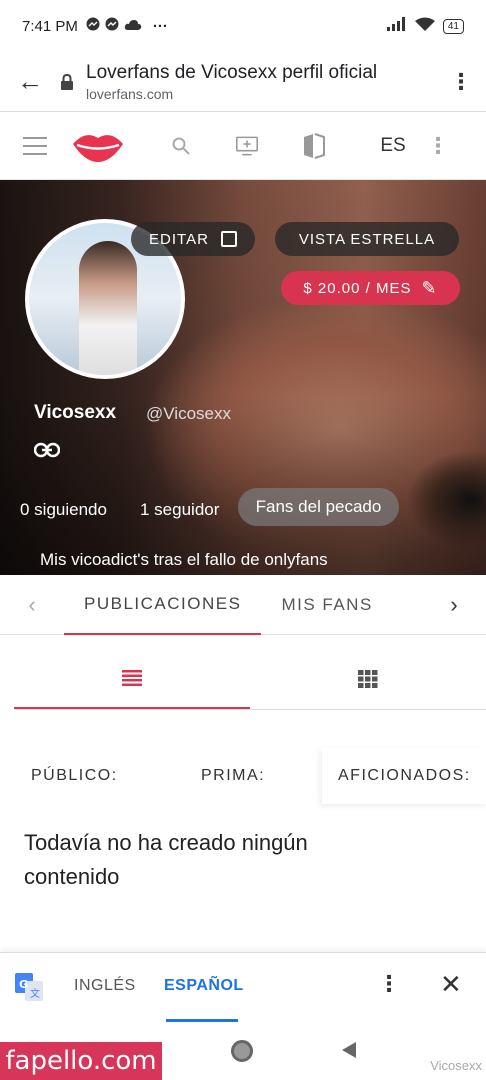  Describe the element at coordinates (132, 678) in the screenshot. I see `list-view-icon` at that location.